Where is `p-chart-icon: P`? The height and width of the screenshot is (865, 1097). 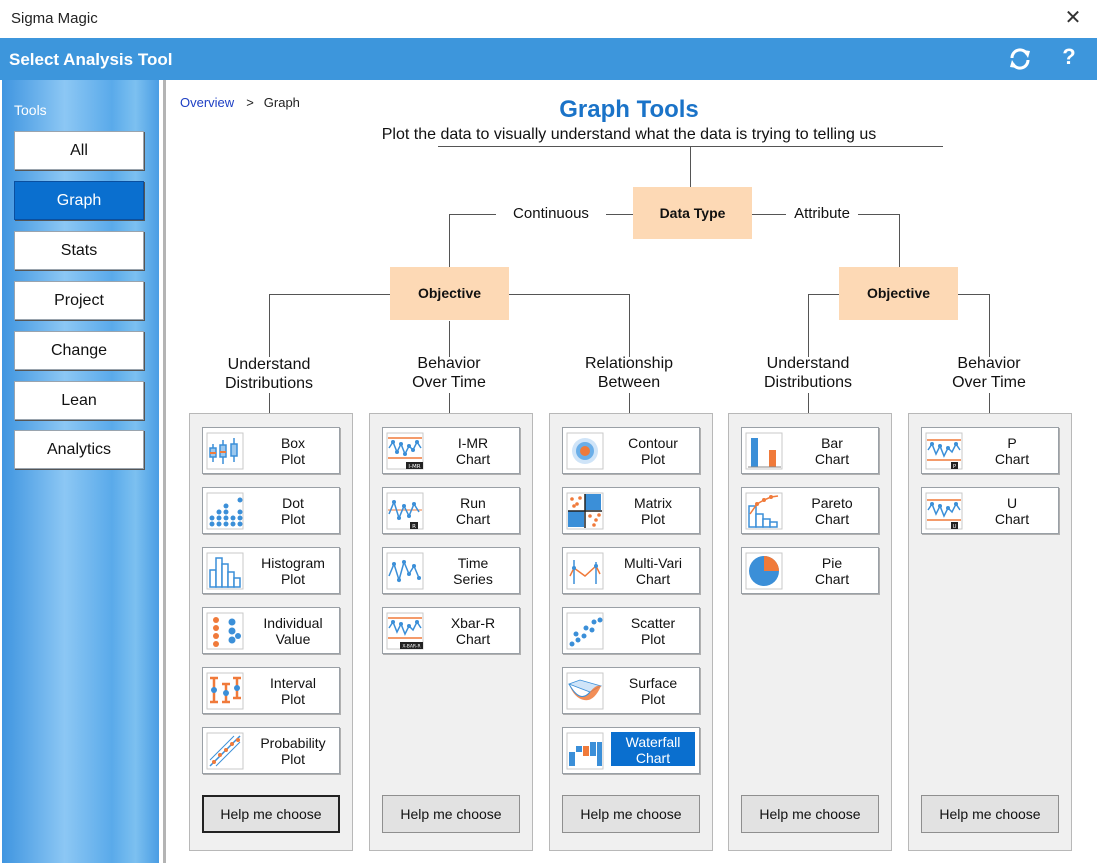
p-chart-icon: P is located at coordinates (944, 451).